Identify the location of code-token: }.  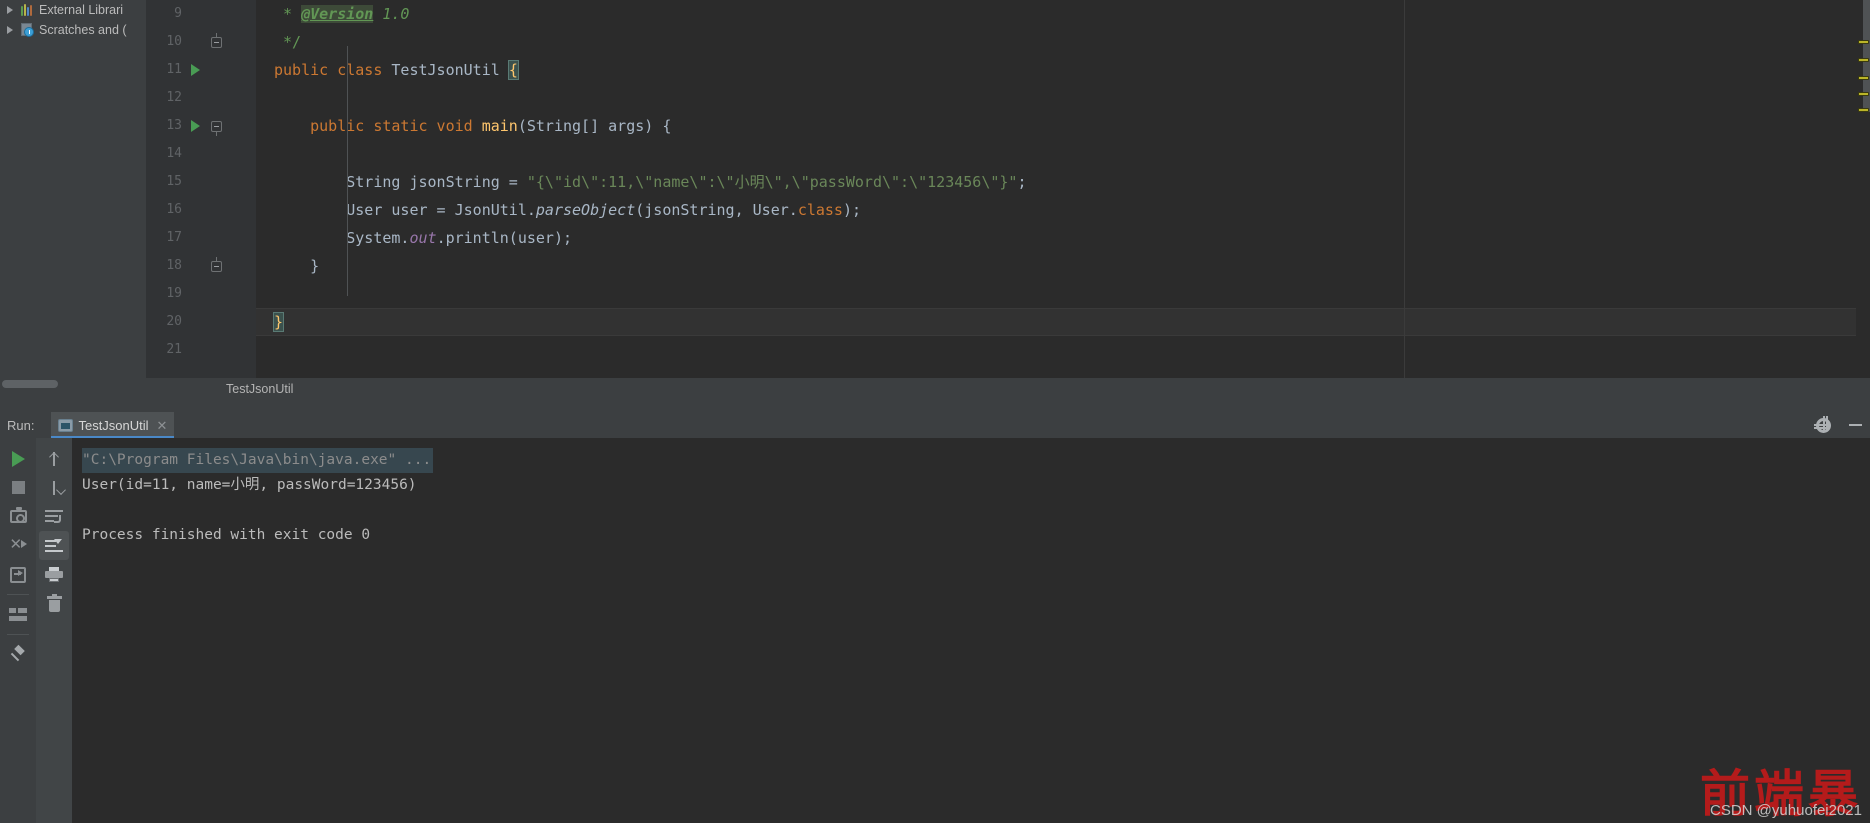
(278, 322).